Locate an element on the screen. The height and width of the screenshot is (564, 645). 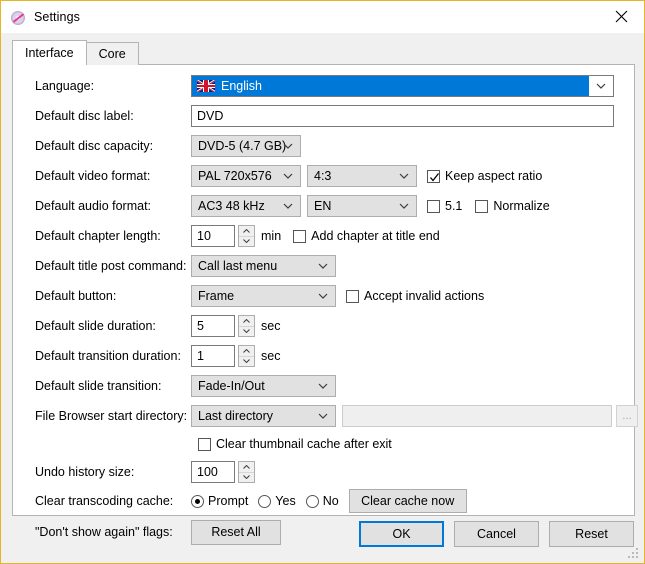
reset-all-label: Reset All is located at coordinates (236, 532).